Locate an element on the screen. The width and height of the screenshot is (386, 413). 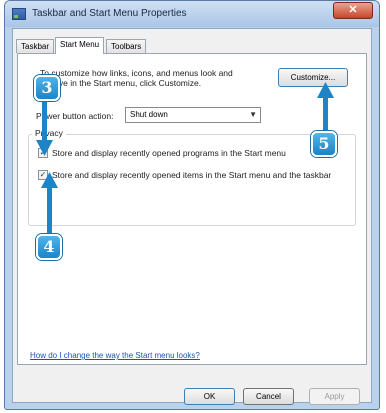
callout-badge-5: 5 is located at coordinates (324, 144).